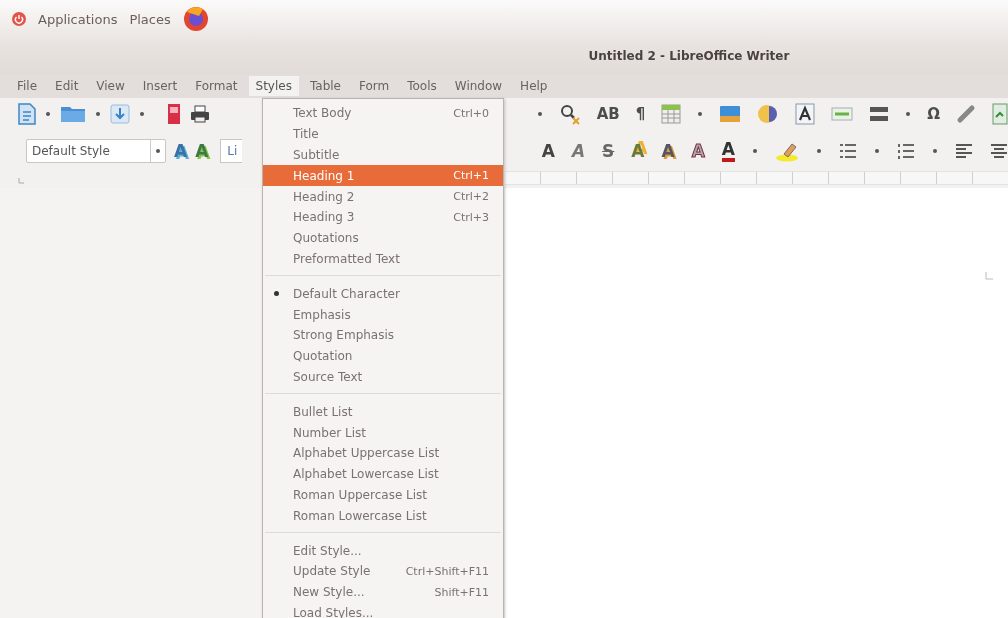 This screenshot has width=1008, height=618. What do you see at coordinates (964, 151) in the screenshot?
I see `align-left-icon` at bounding box center [964, 151].